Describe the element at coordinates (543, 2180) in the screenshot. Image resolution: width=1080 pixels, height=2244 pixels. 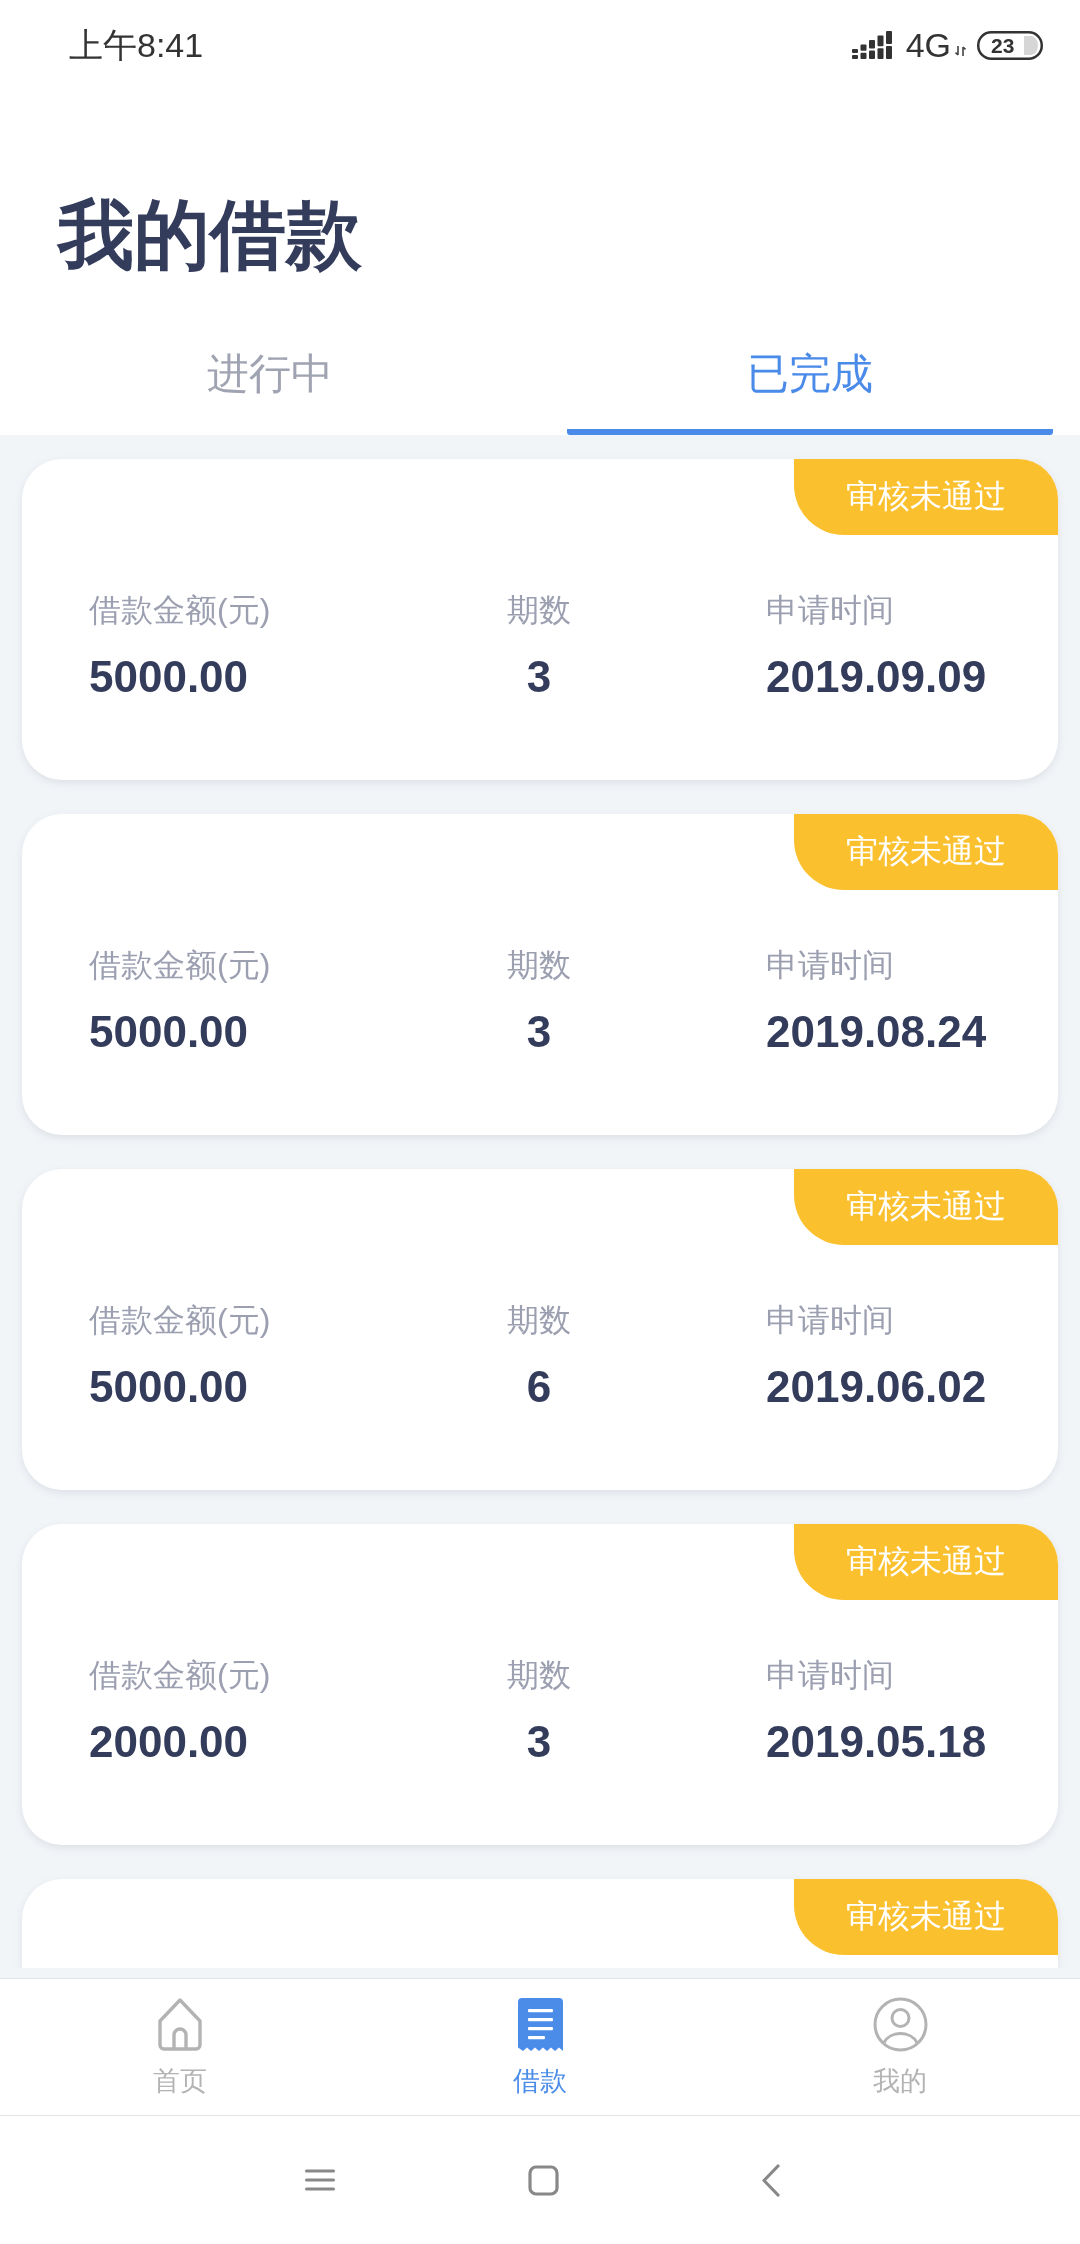
I see `square-icon` at that location.